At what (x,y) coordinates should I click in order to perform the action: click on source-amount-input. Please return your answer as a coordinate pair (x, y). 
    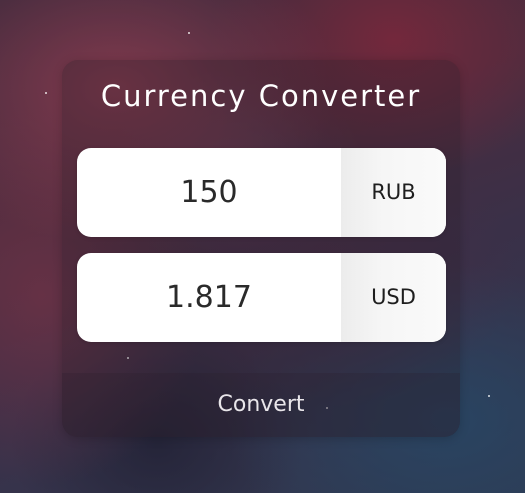
    Looking at the image, I should click on (209, 192).